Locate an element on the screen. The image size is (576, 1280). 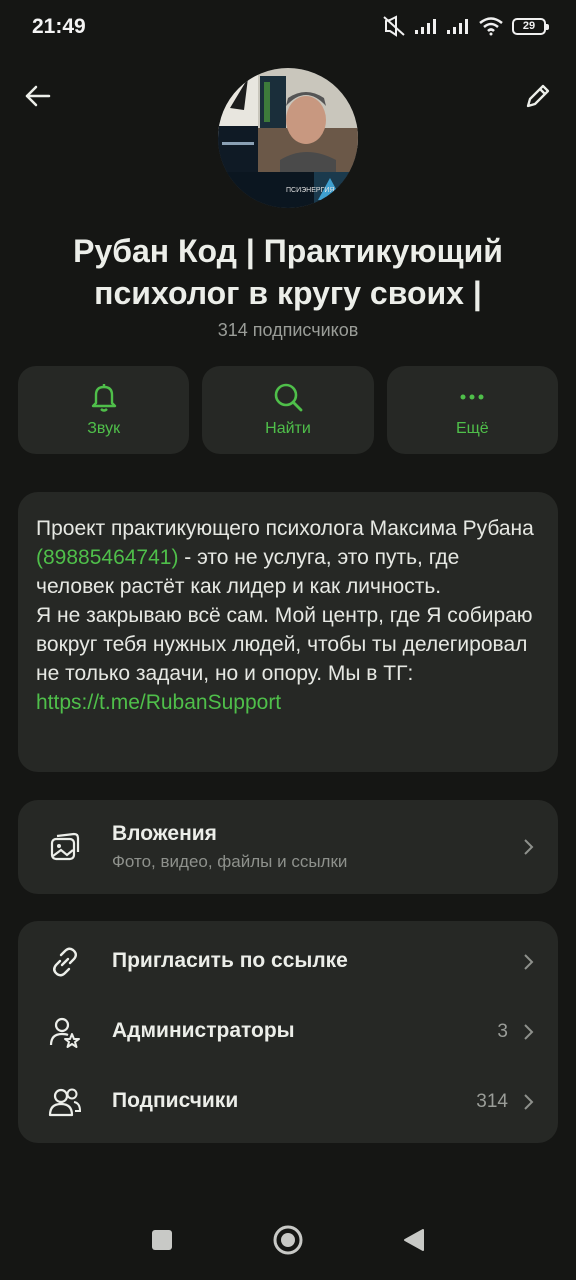
administrators-label: Администраторы is located at coordinates (203, 1030).